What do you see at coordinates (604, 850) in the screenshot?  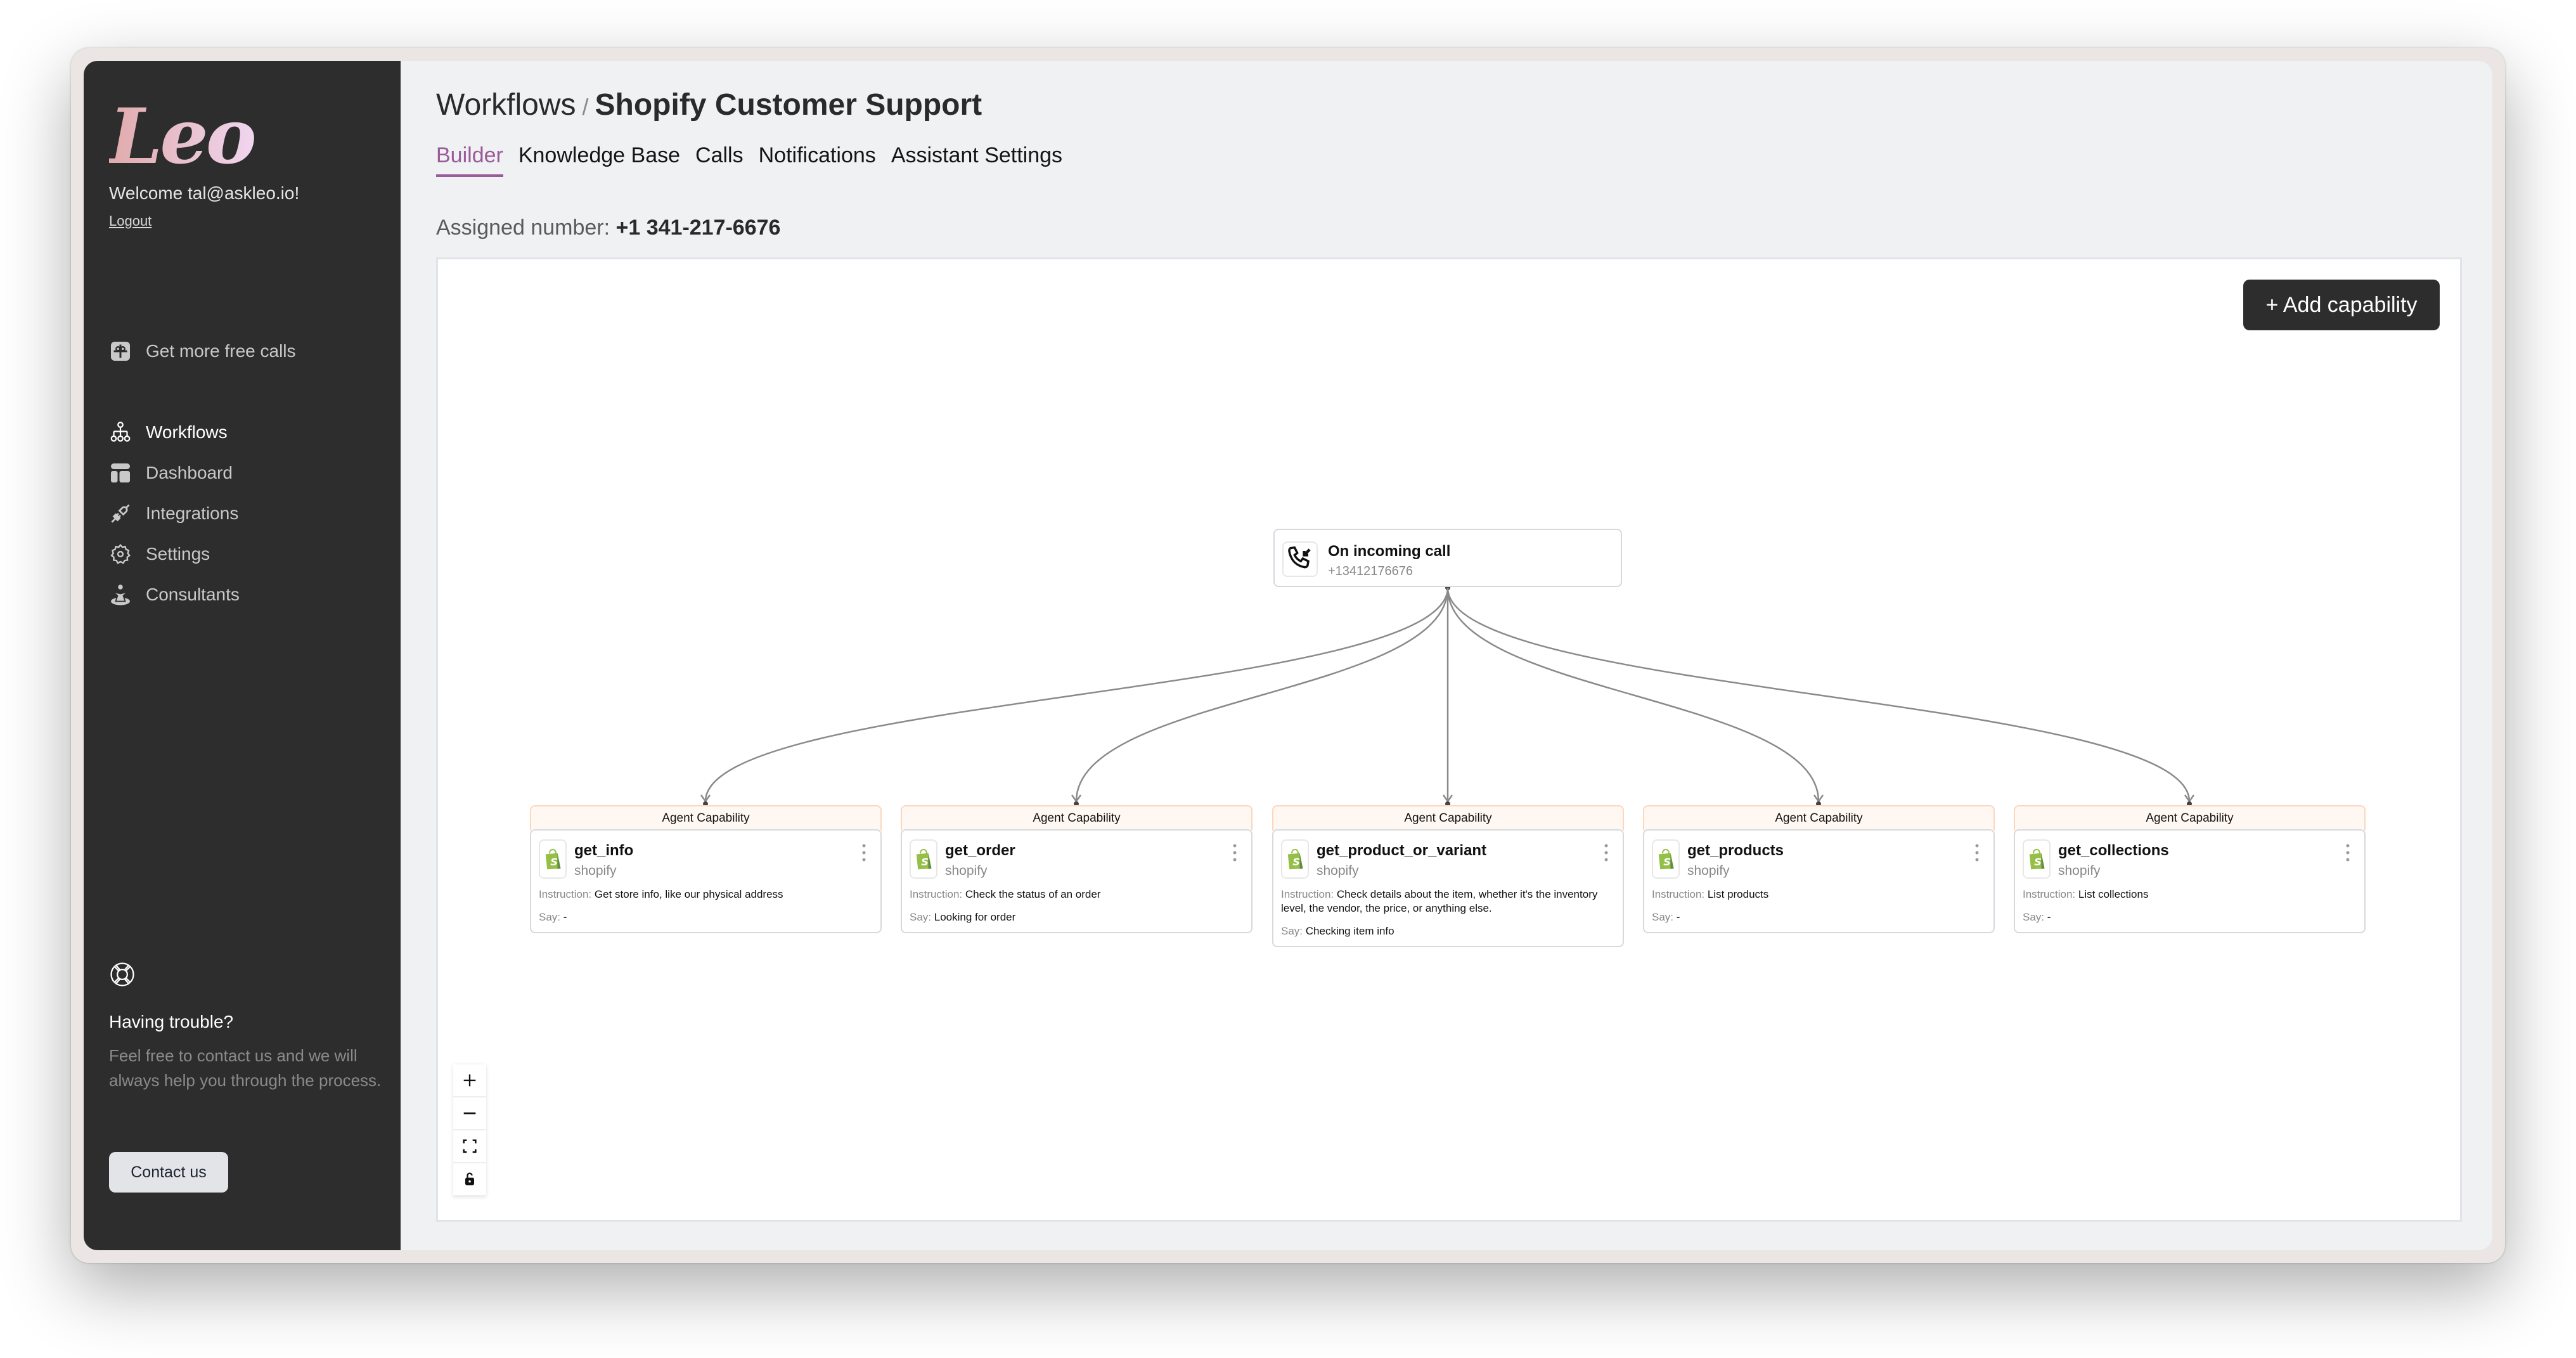 I see `capability-name: get_info` at bounding box center [604, 850].